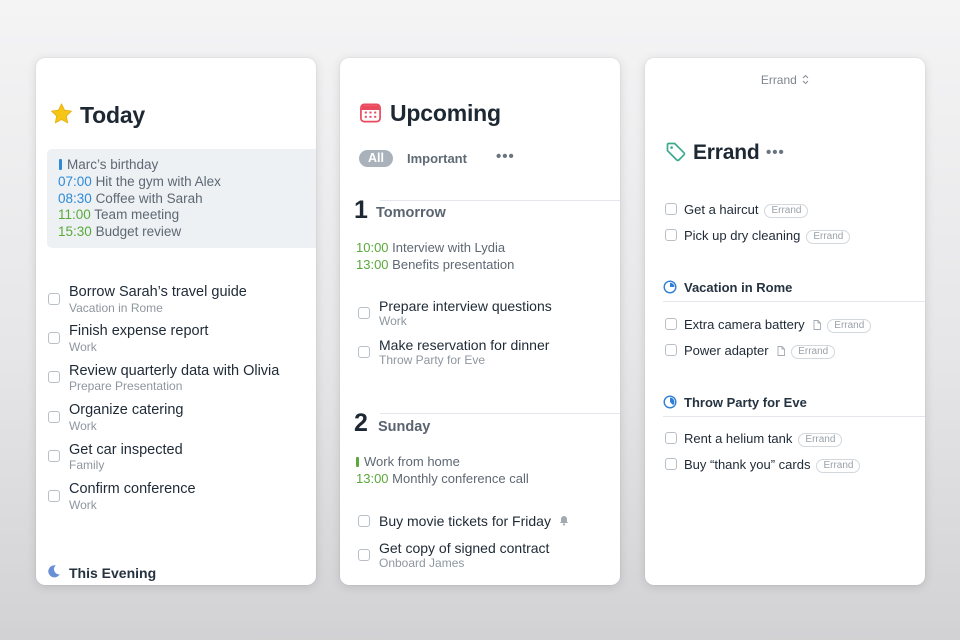 Image resolution: width=960 pixels, height=640 pixels. Describe the element at coordinates (676, 154) in the screenshot. I see `tag-icon` at that location.